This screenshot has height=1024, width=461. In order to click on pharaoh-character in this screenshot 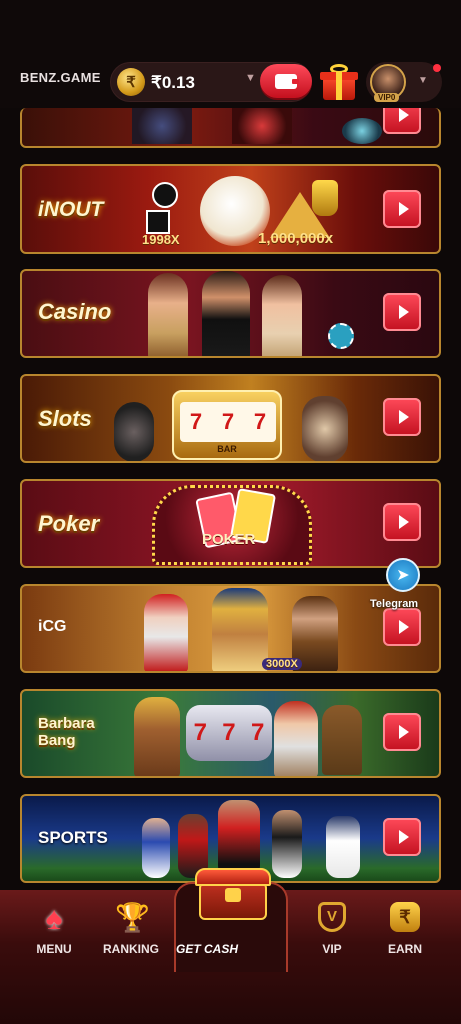, I will do `click(240, 629)`.